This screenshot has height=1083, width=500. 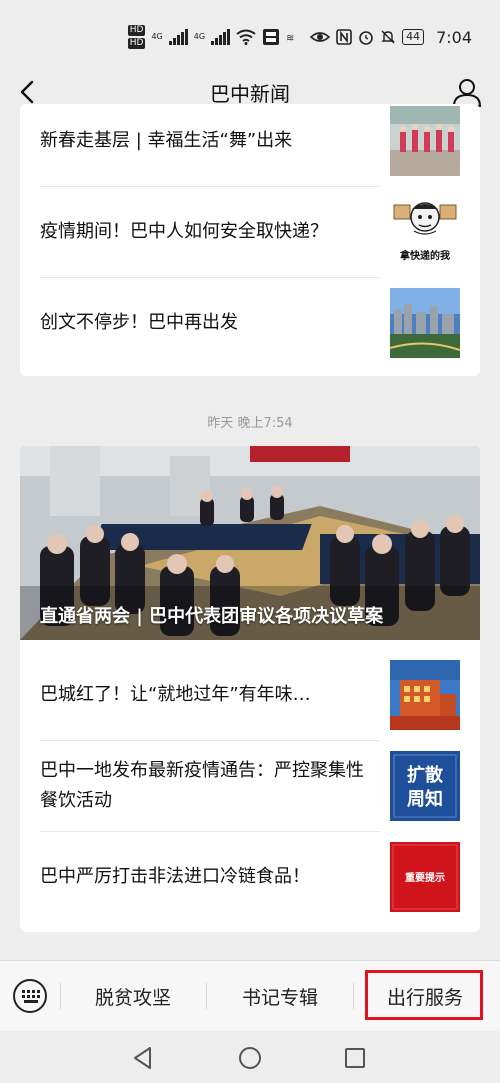 I want to click on alarm-icon, so click(x=366, y=38).